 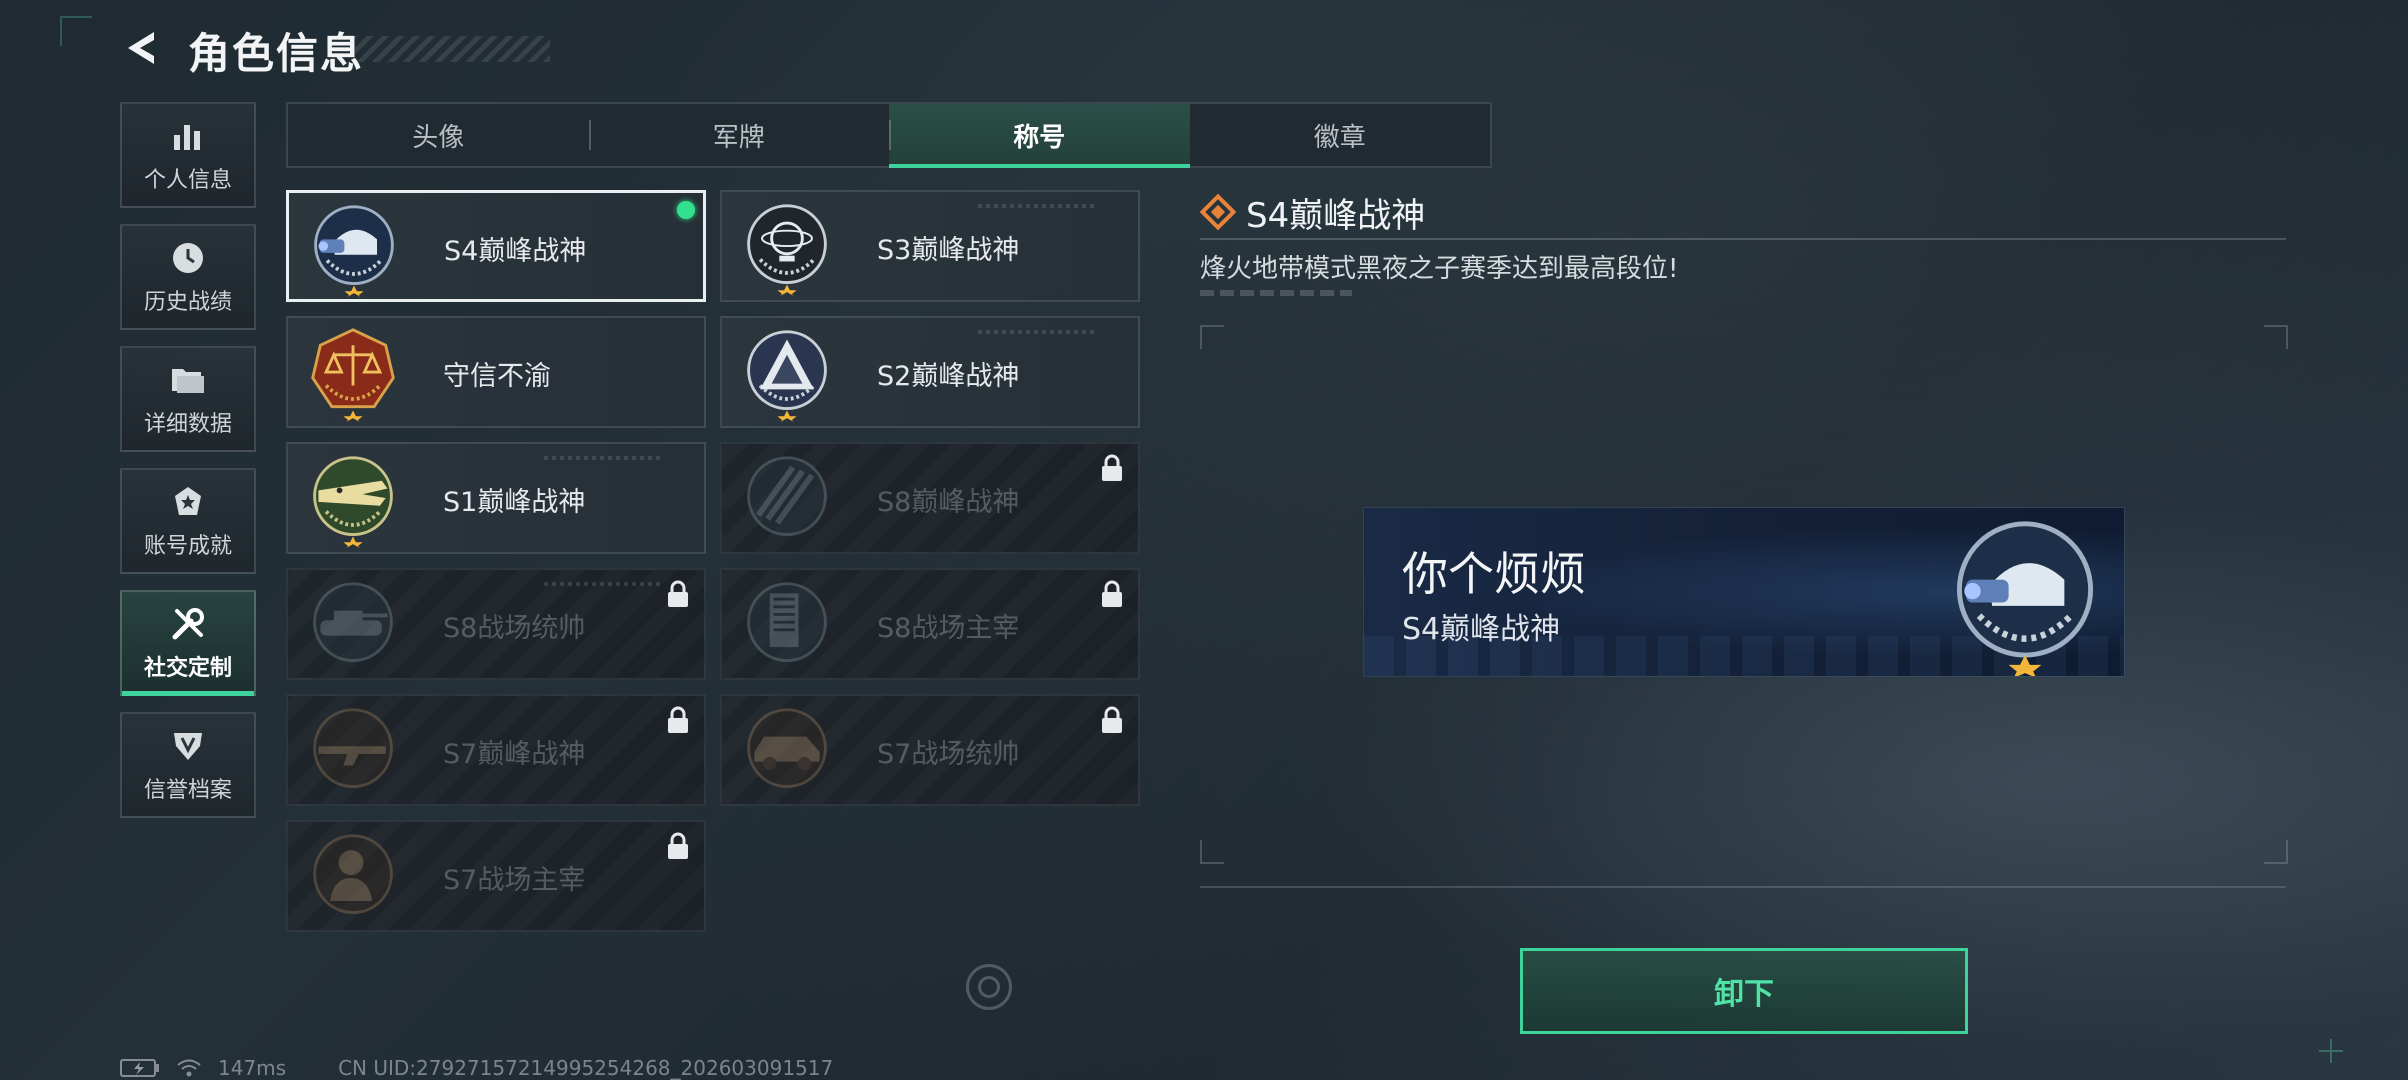 What do you see at coordinates (1481, 629) in the screenshot?
I see `preview-title: S4巅峰战神` at bounding box center [1481, 629].